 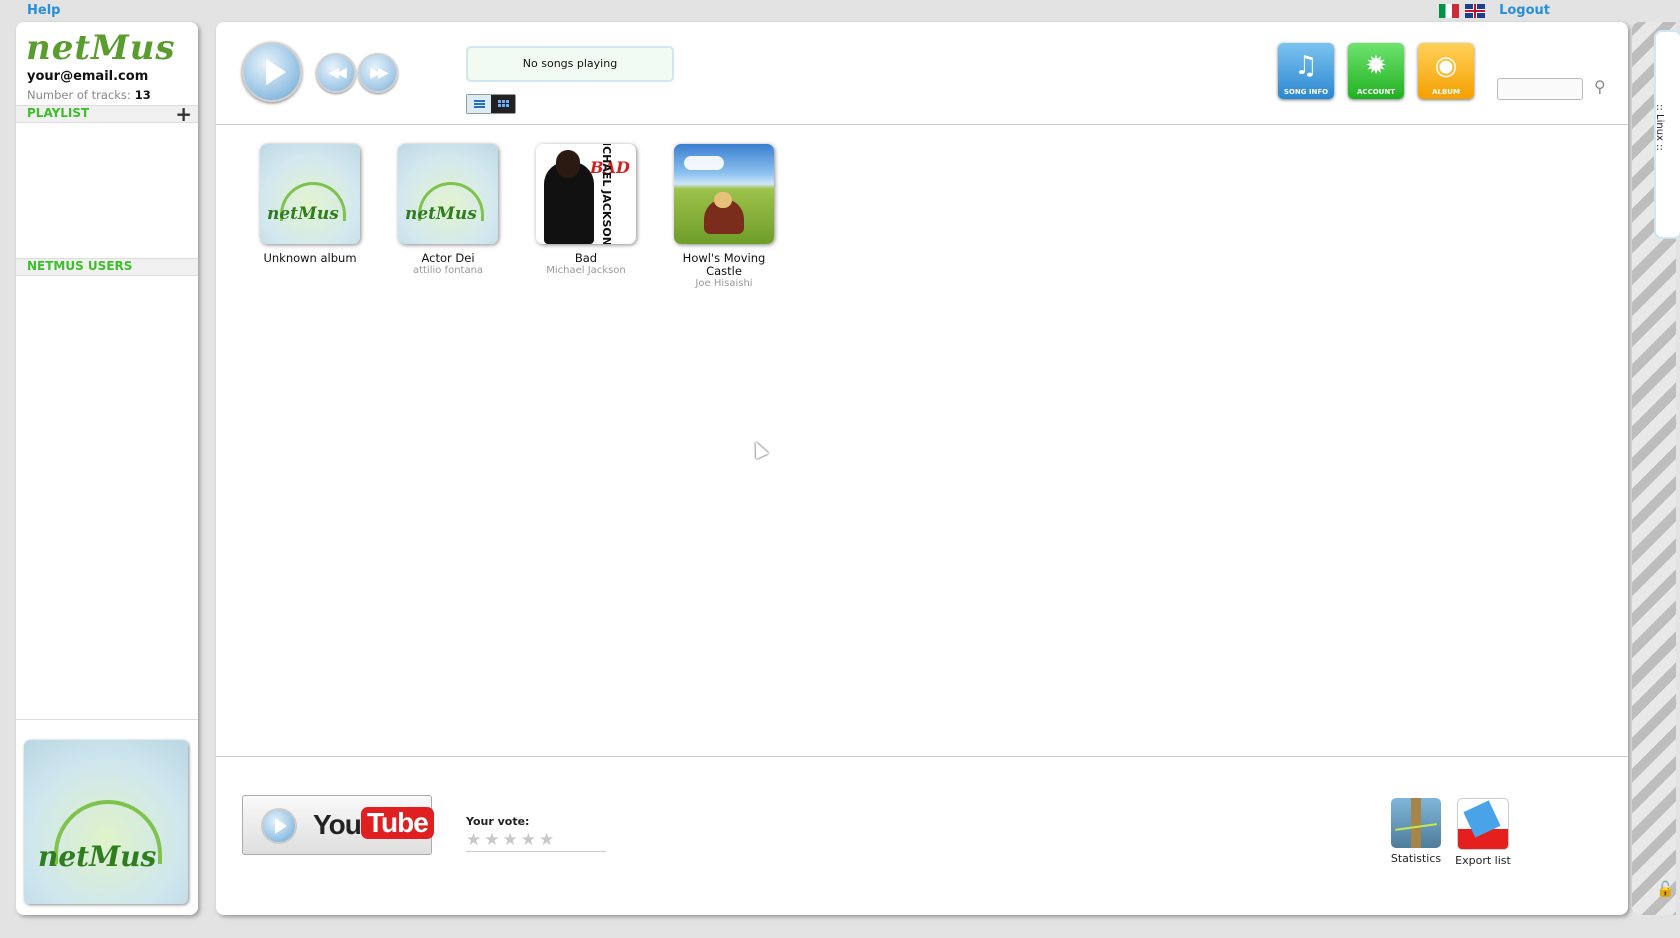 I want to click on album-cover, so click(x=724, y=194).